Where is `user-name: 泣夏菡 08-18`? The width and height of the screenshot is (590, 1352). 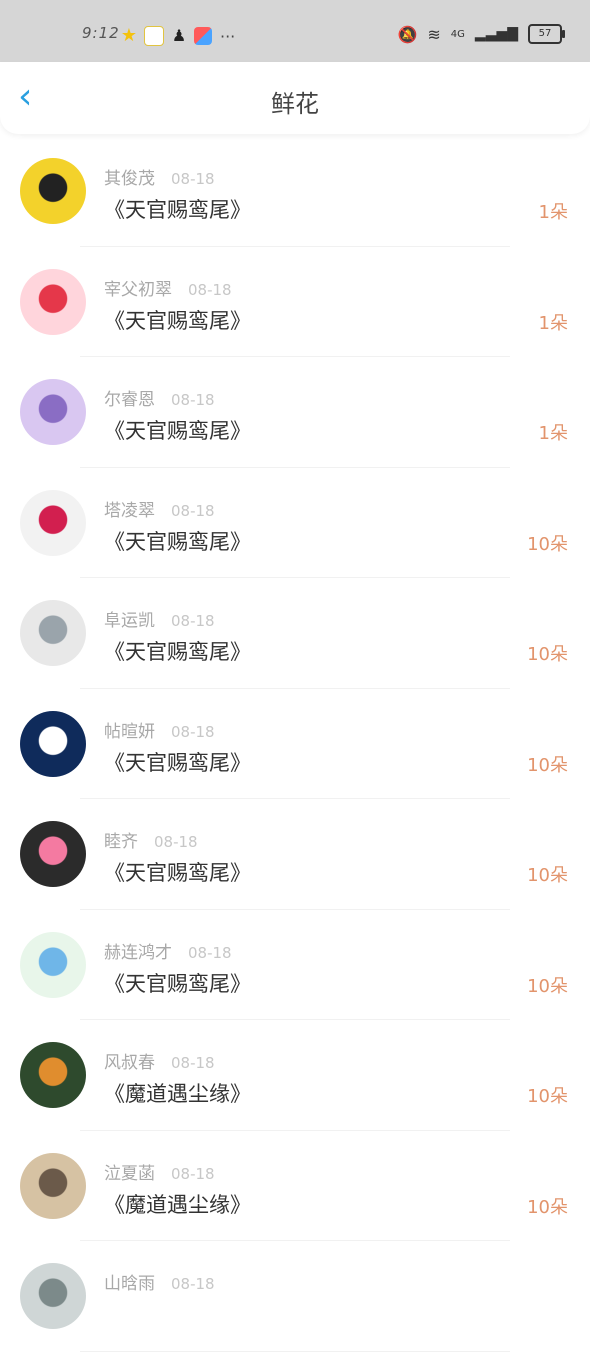 user-name: 泣夏菡 08-18 is located at coordinates (159, 1171).